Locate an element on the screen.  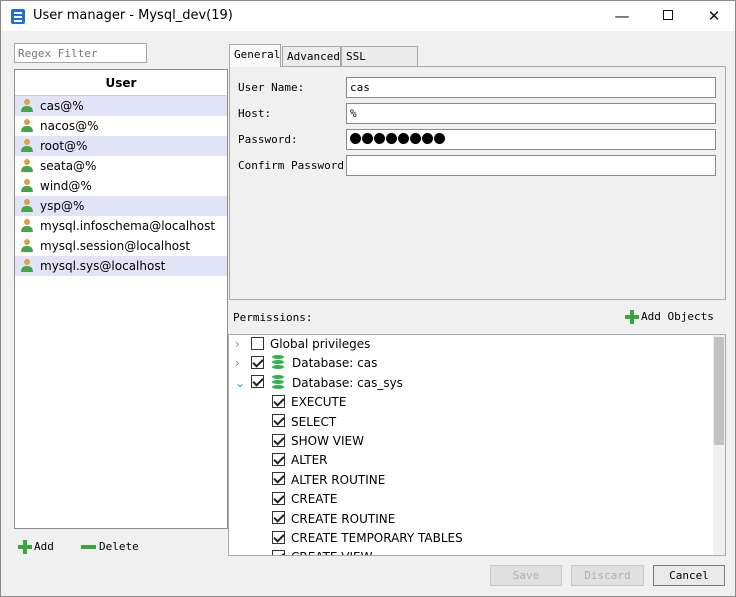
add-objects-label: Add Objects is located at coordinates (677, 316).